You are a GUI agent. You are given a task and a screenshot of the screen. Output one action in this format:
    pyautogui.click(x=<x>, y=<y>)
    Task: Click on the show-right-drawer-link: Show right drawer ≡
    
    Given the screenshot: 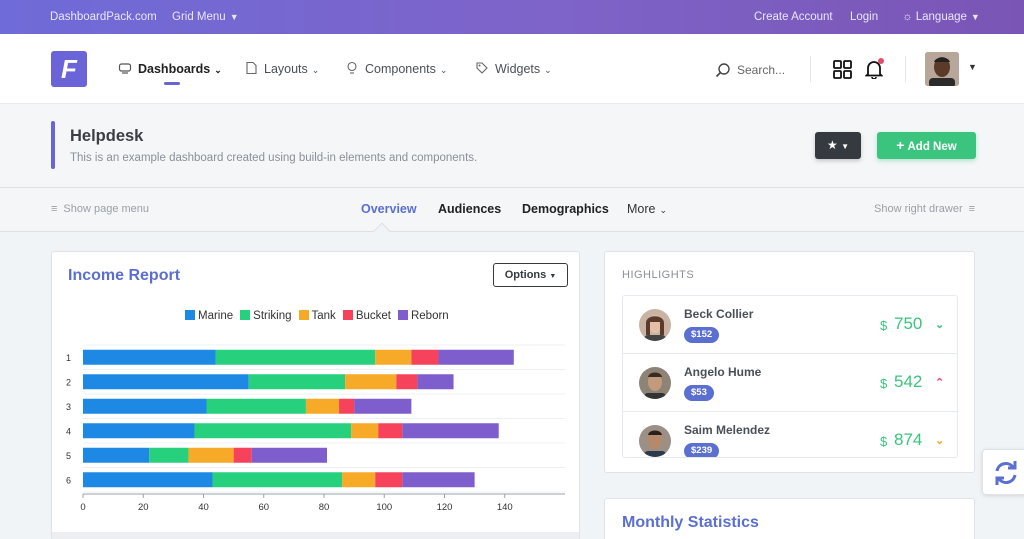 What is the action you would take?
    pyautogui.click(x=924, y=209)
    